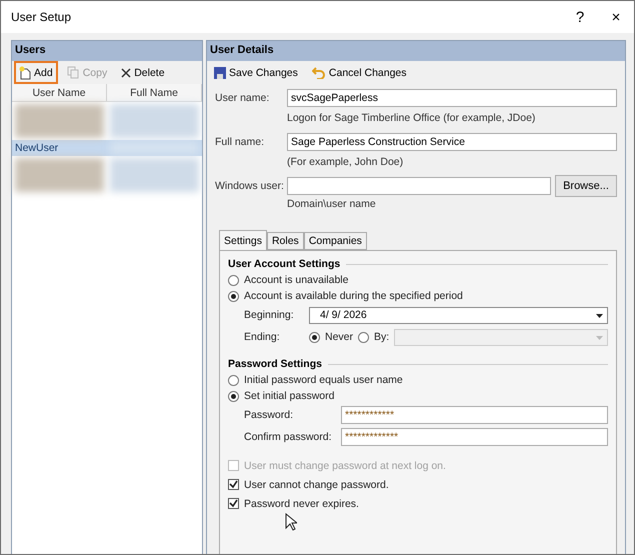 This screenshot has height=555, width=635. Describe the element at coordinates (107, 148) in the screenshot. I see `user-row: NewUser` at that location.